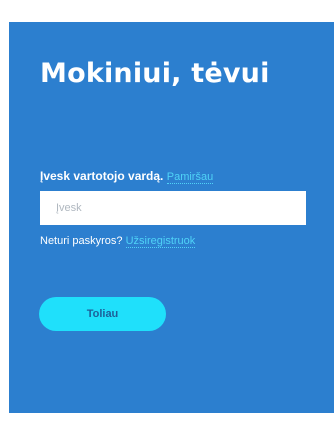 Image resolution: width=334 pixels, height=439 pixels. What do you see at coordinates (102, 314) in the screenshot?
I see `continue-button: Toliau` at bounding box center [102, 314].